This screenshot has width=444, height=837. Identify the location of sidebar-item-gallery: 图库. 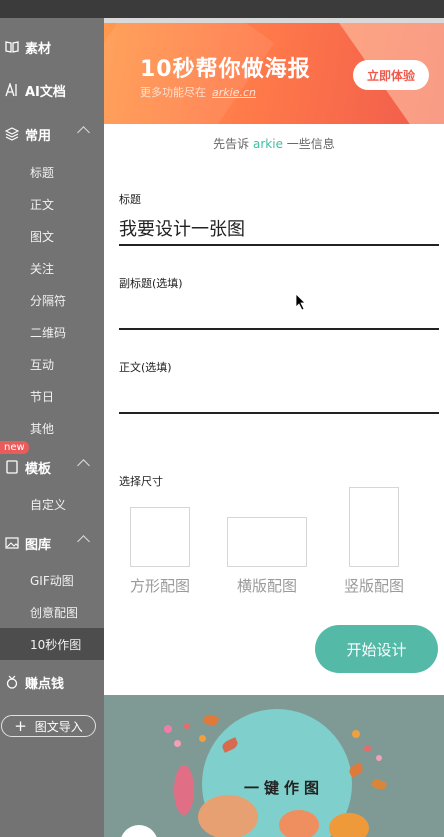
(52, 543).